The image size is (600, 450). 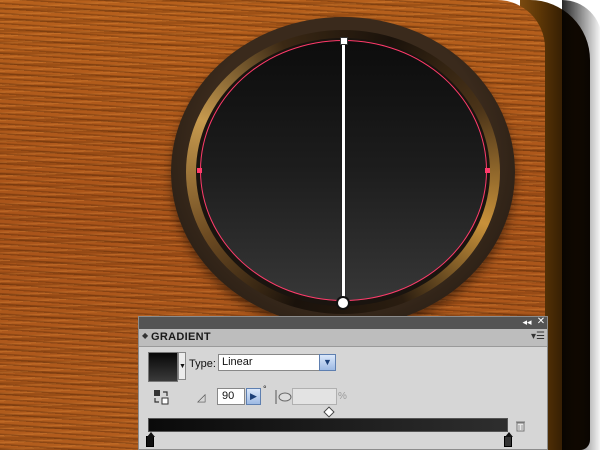 I want to click on swatch-dropdown-icon: ▼, so click(x=182, y=366).